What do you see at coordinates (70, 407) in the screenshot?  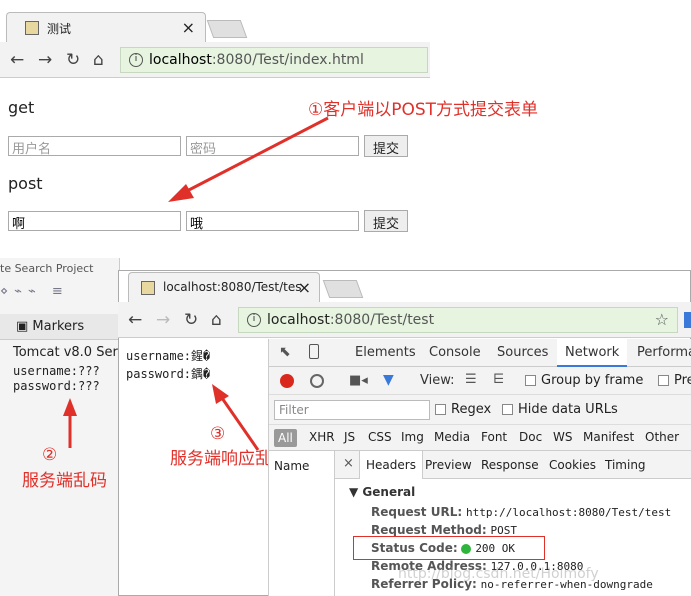 I see `arrow-2-head` at bounding box center [70, 407].